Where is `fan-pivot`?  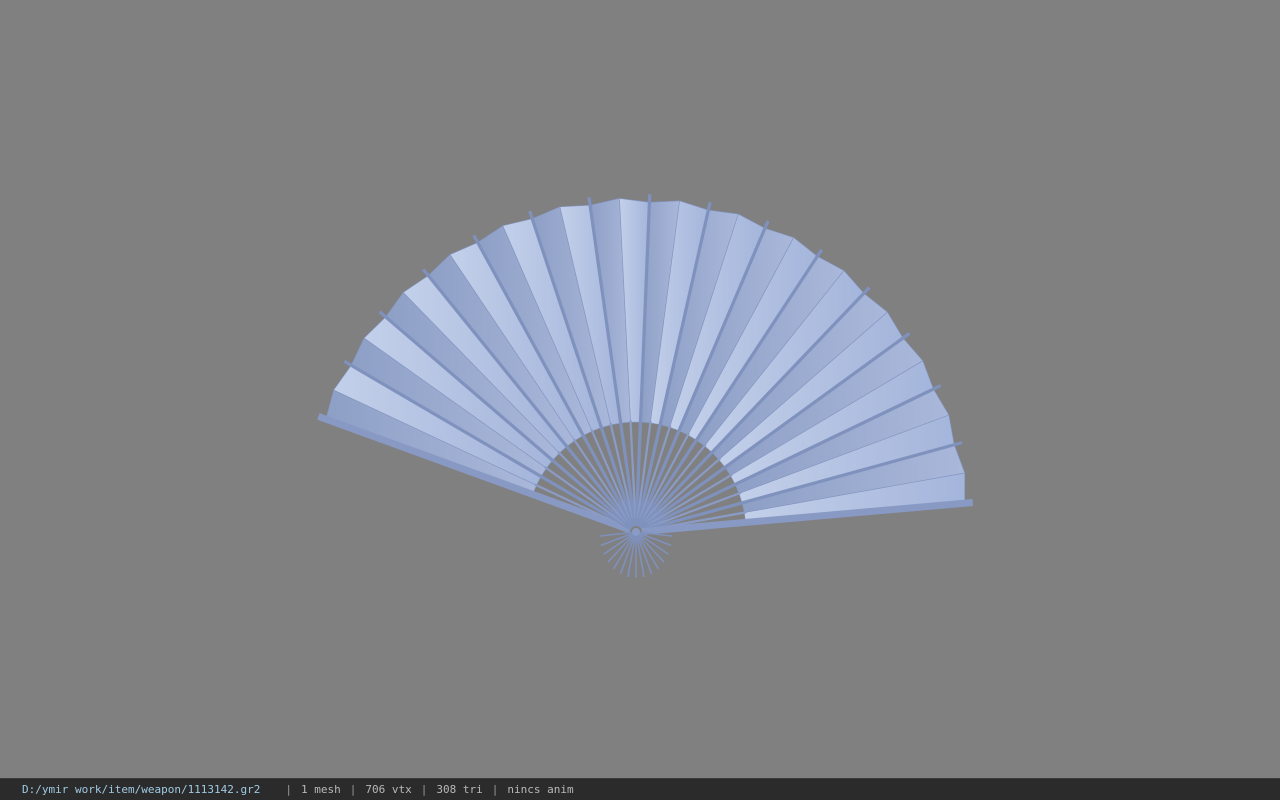 fan-pivot is located at coordinates (636, 532).